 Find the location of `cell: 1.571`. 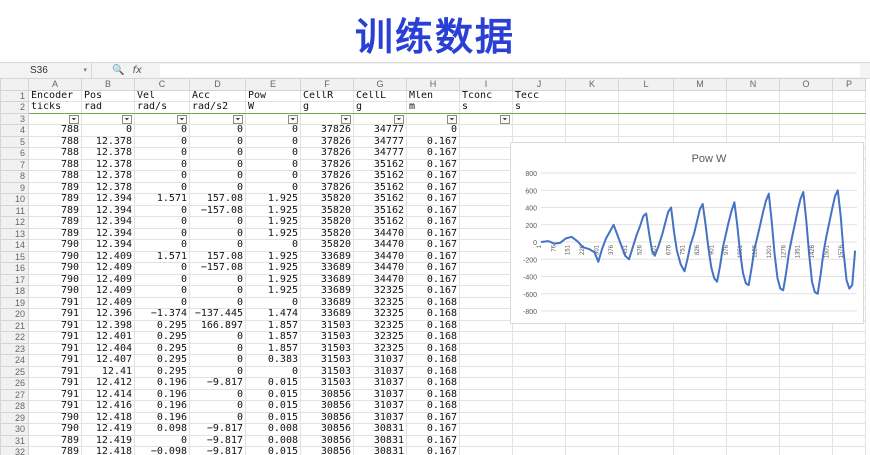

cell: 1.571 is located at coordinates (162, 256).